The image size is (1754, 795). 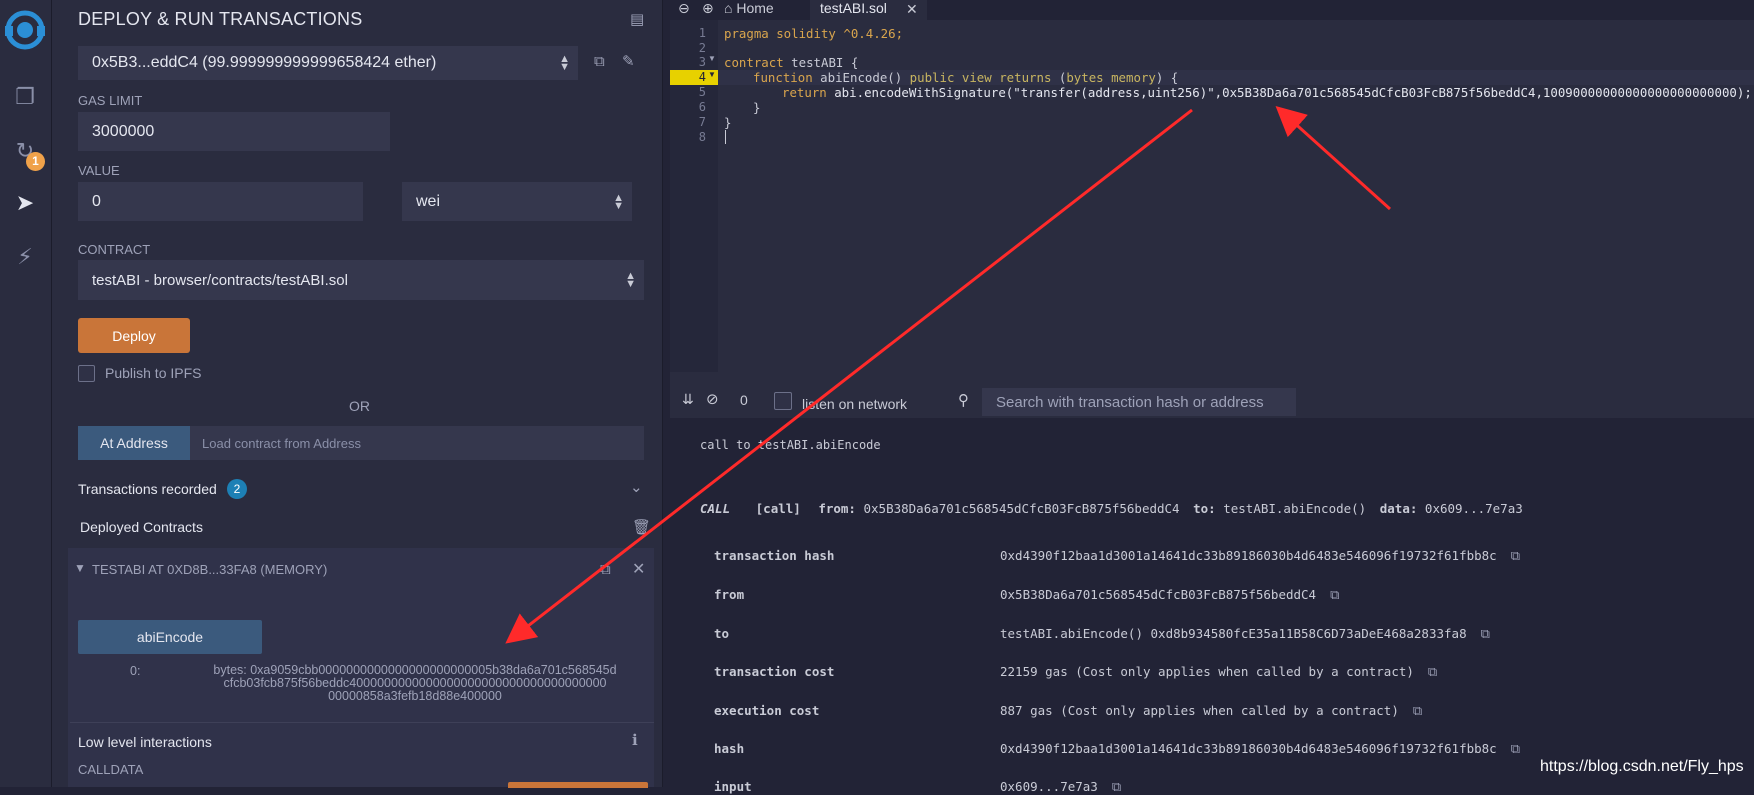 I want to click on to-label: to:, so click(x=1204, y=508).